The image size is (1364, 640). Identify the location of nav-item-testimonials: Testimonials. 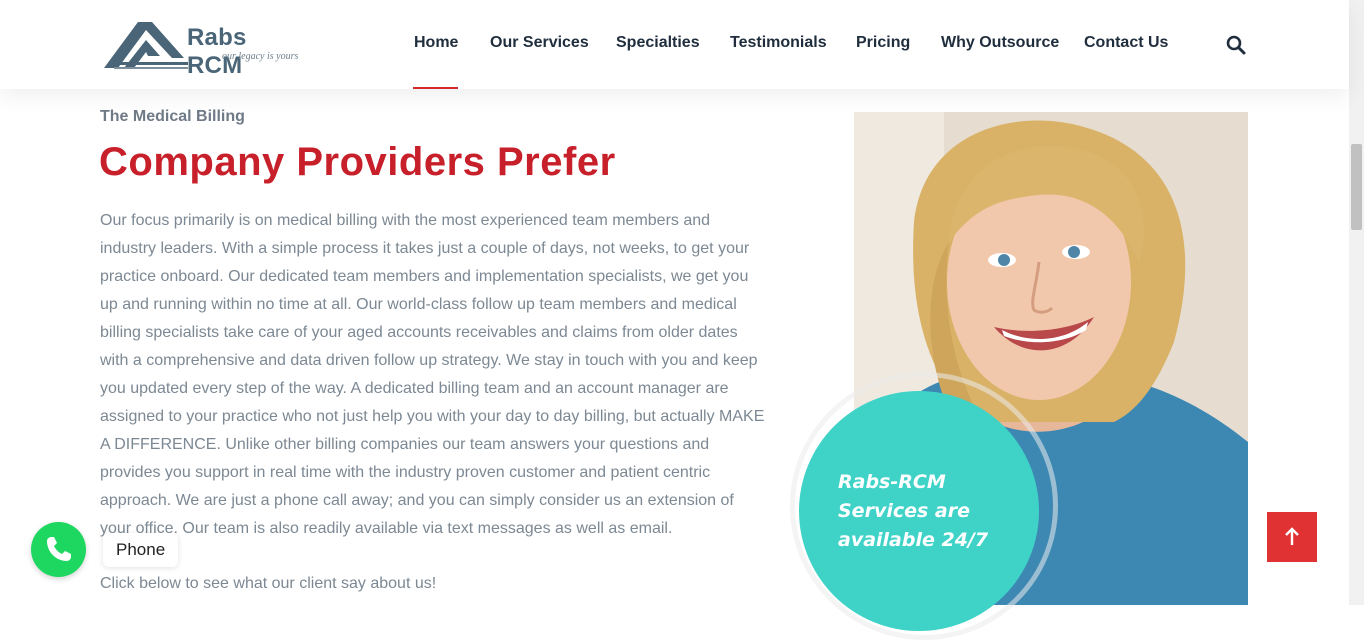
(778, 43).